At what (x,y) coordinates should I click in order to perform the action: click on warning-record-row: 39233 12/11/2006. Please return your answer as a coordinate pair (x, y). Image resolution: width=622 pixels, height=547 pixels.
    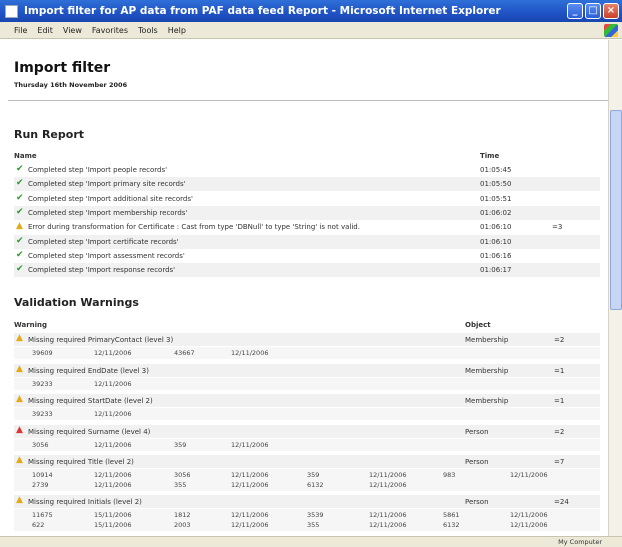
    Looking at the image, I should click on (307, 414).